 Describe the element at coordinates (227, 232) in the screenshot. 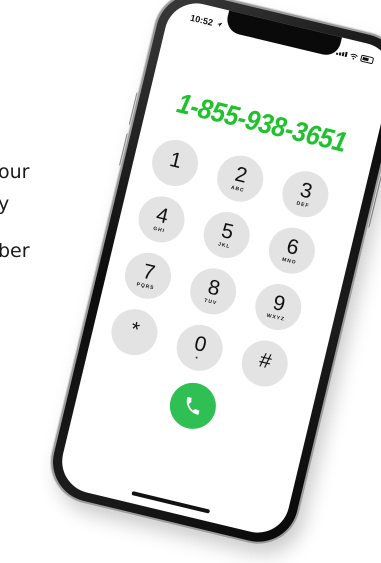

I see `key-digit: 5` at that location.